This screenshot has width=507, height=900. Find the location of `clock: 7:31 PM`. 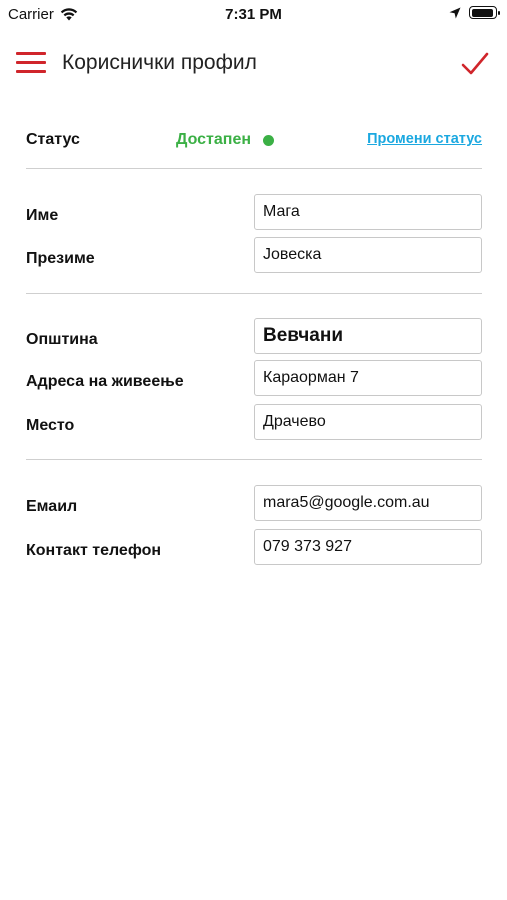

clock: 7:31 PM is located at coordinates (253, 14).